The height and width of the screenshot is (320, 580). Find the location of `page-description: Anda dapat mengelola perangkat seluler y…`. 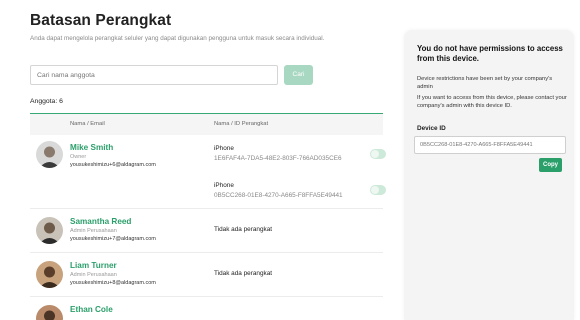

page-description: Anda dapat mengelola perangkat seluler y… is located at coordinates (177, 38).